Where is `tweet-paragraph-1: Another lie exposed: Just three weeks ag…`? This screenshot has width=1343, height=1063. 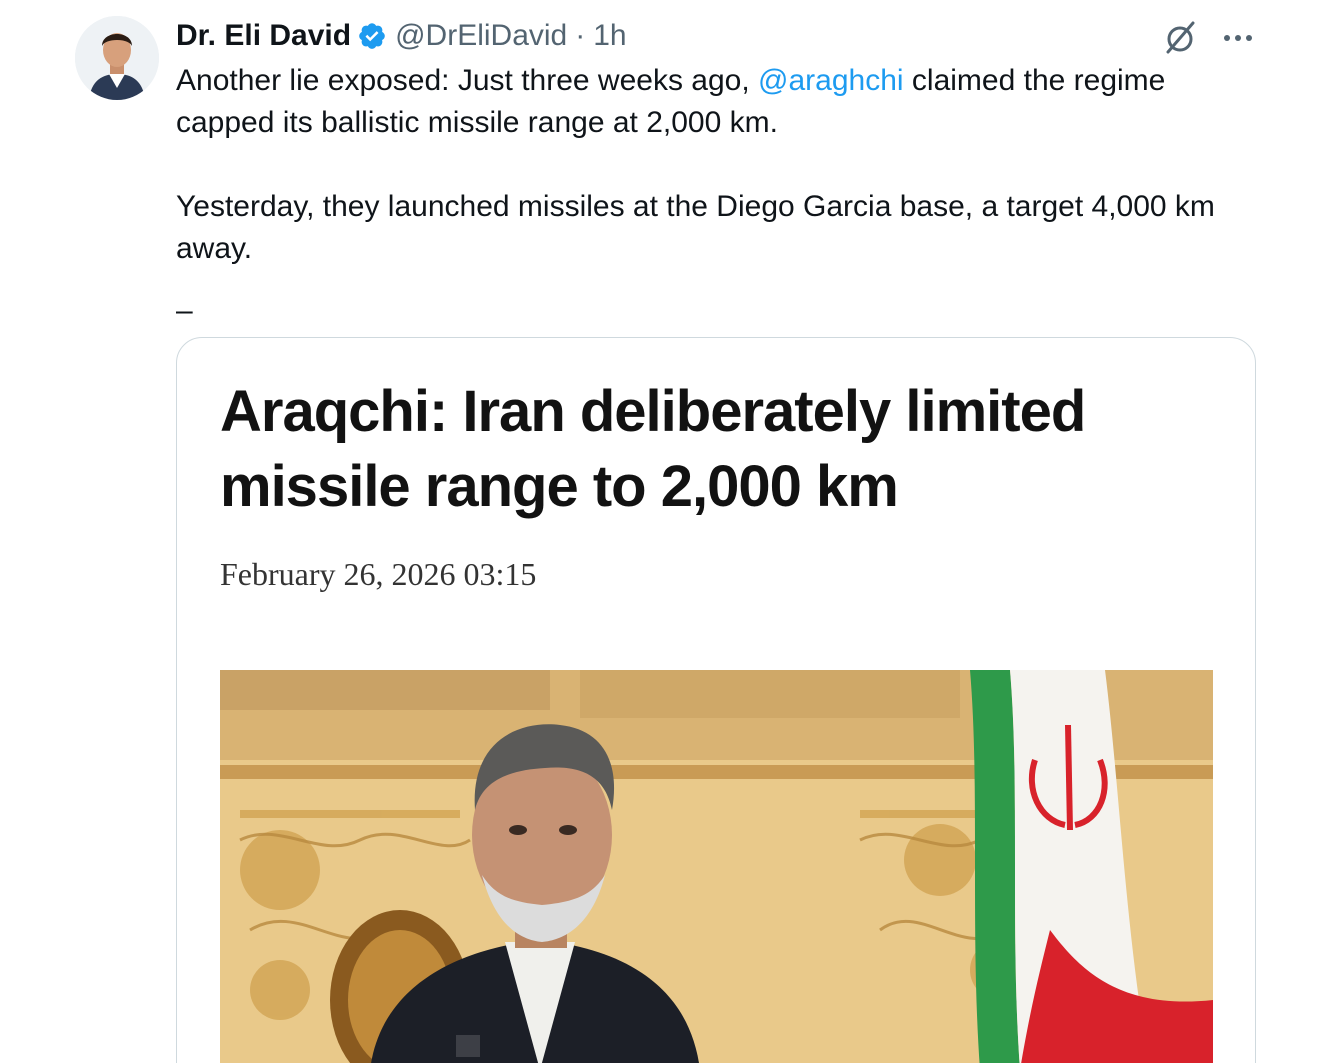 tweet-paragraph-1: Another lie exposed: Just three weeks ag… is located at coordinates (721, 102).